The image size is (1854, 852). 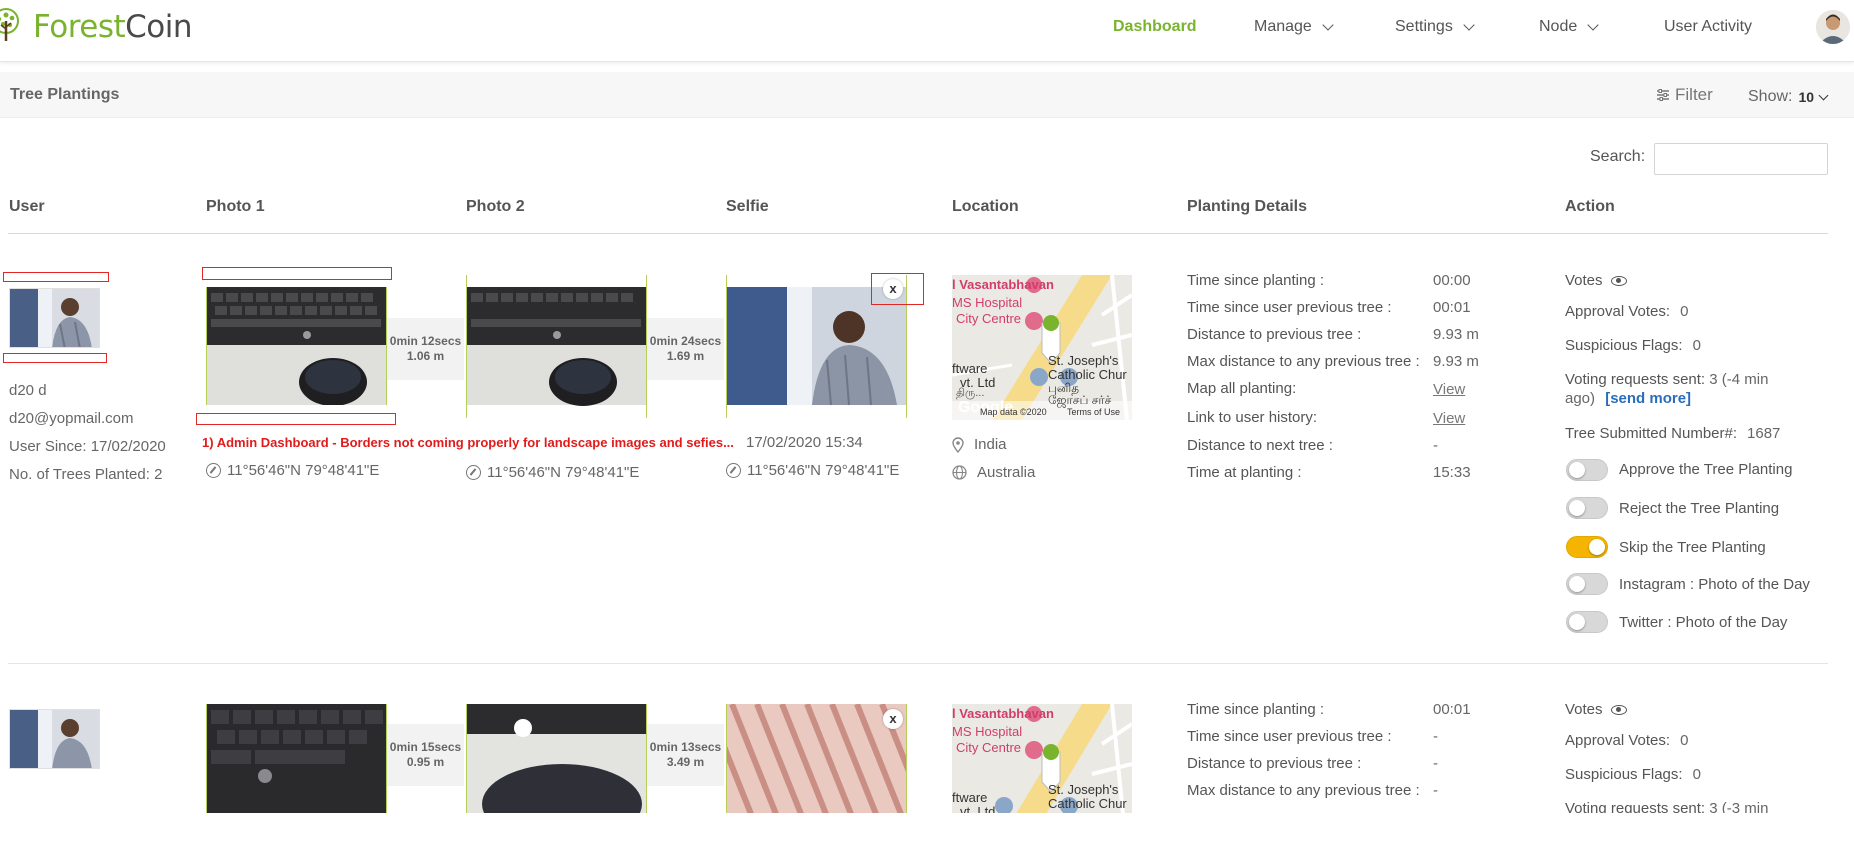 I want to click on coord-text: 11°56'46"N 79°48'41"E, so click(x=563, y=472).